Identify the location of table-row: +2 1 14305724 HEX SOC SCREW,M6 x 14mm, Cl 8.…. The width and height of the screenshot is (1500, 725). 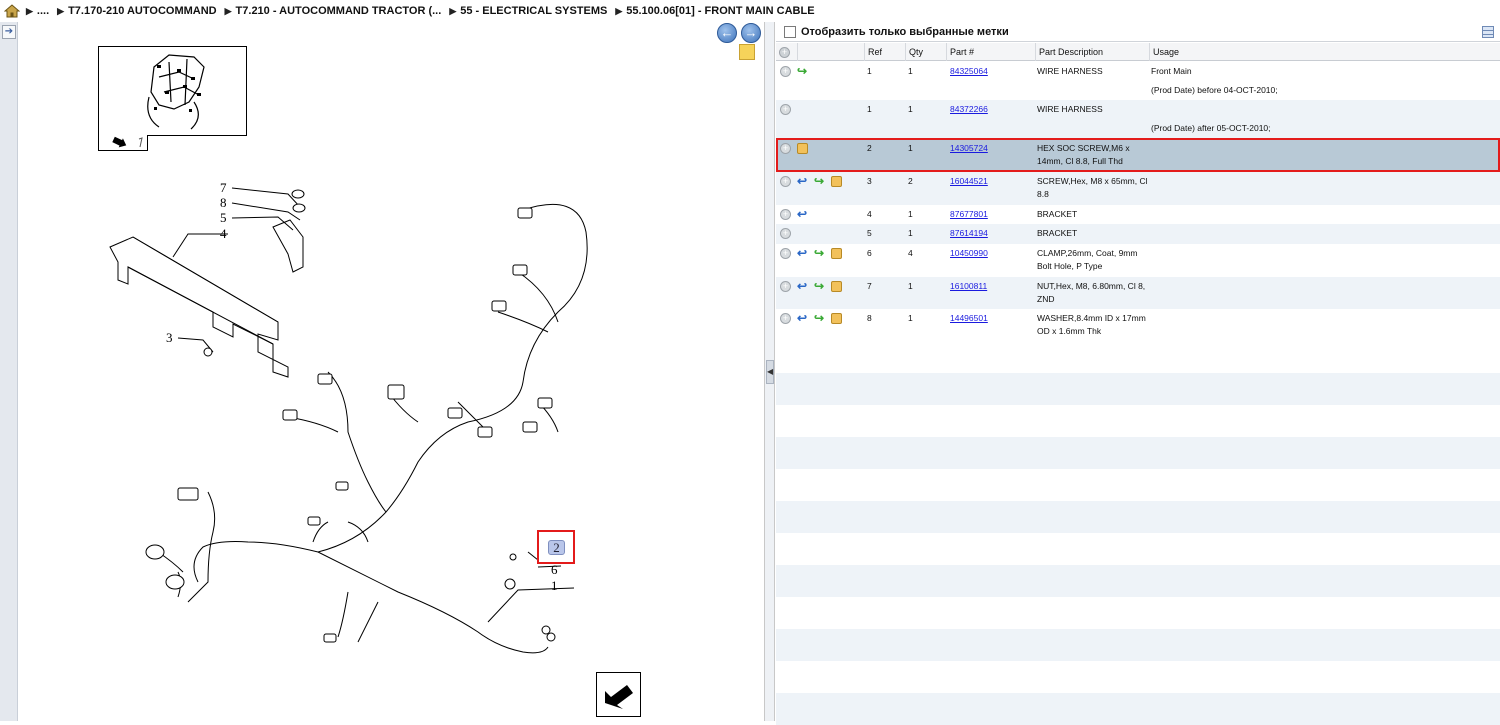
(1138, 155).